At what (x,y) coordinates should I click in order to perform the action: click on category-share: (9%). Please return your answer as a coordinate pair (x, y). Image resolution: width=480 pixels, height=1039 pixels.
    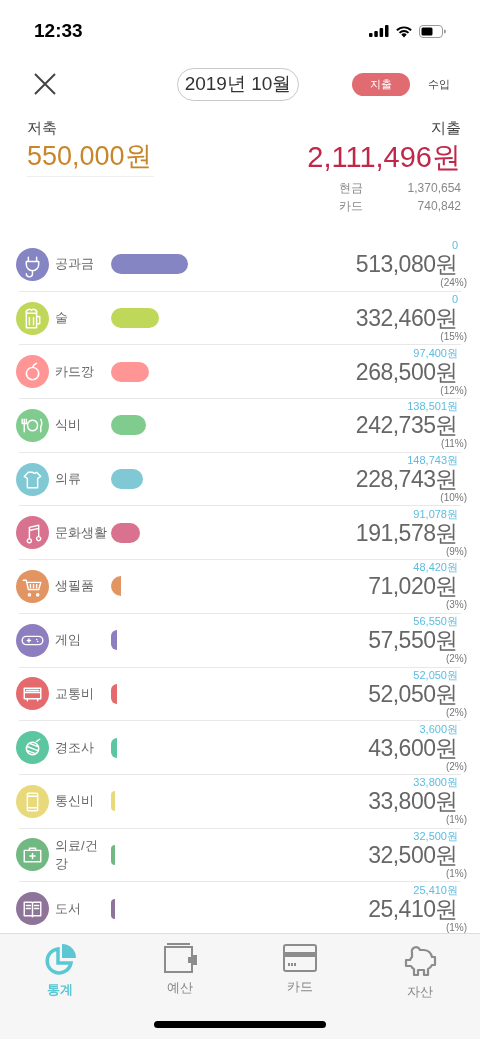
    Looking at the image, I should click on (456, 551).